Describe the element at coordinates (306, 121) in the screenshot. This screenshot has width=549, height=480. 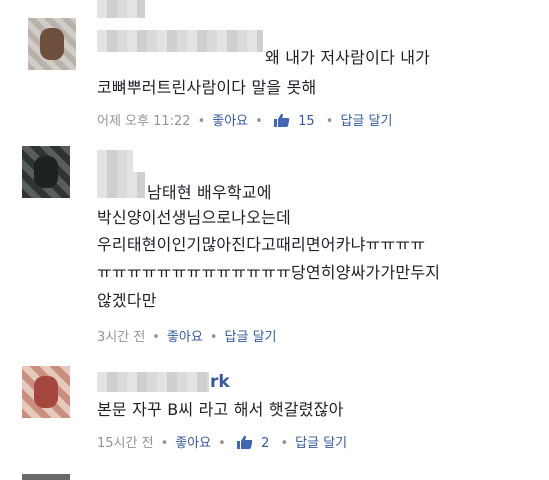
I see `like-count: 15` at that location.